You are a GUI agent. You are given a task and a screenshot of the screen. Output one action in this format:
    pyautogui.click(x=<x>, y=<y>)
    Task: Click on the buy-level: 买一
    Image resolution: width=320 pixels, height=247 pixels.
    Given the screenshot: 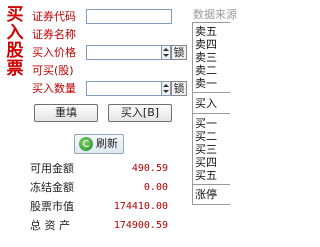 What is the action you would take?
    pyautogui.click(x=206, y=123)
    